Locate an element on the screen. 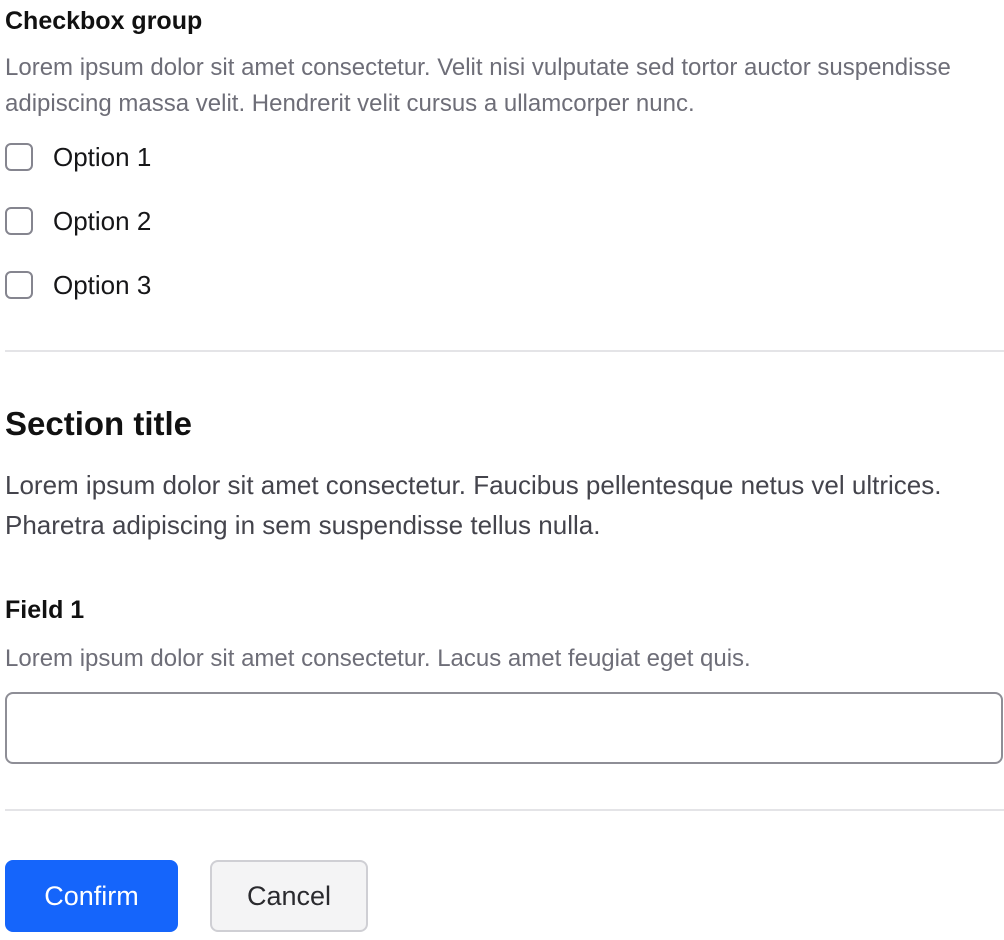  checkbox-option-3-box is located at coordinates (19, 285).